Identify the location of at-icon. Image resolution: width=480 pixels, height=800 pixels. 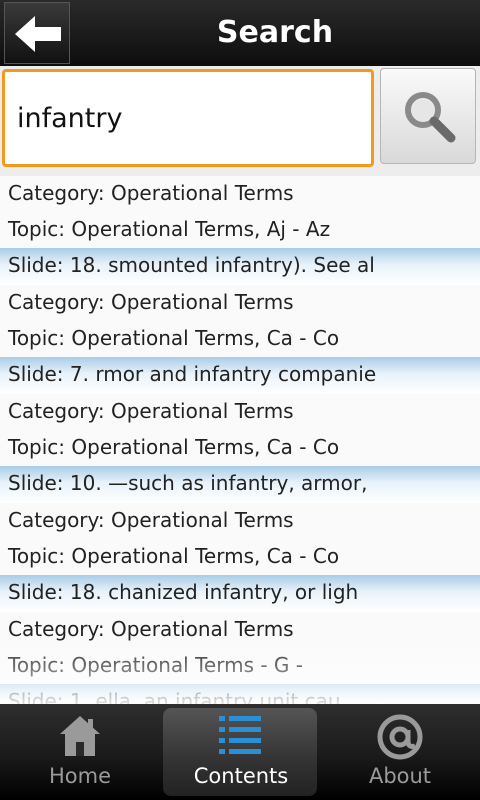
(400, 737).